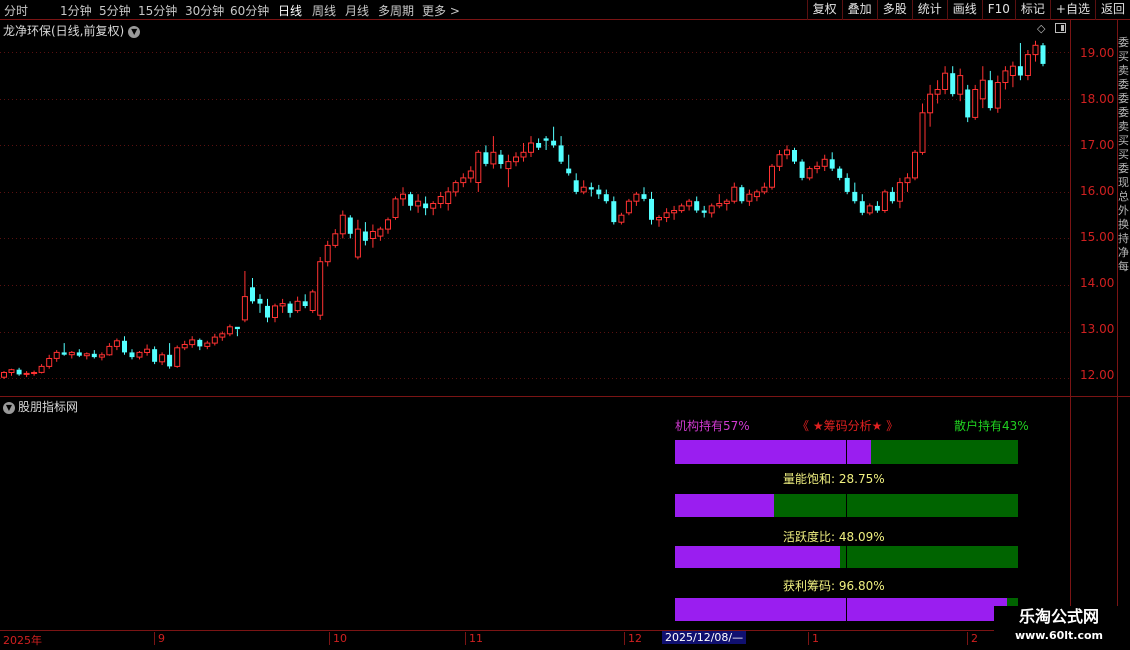 The image size is (1130, 650). I want to click on price-label: 16.00, so click(1097, 191).